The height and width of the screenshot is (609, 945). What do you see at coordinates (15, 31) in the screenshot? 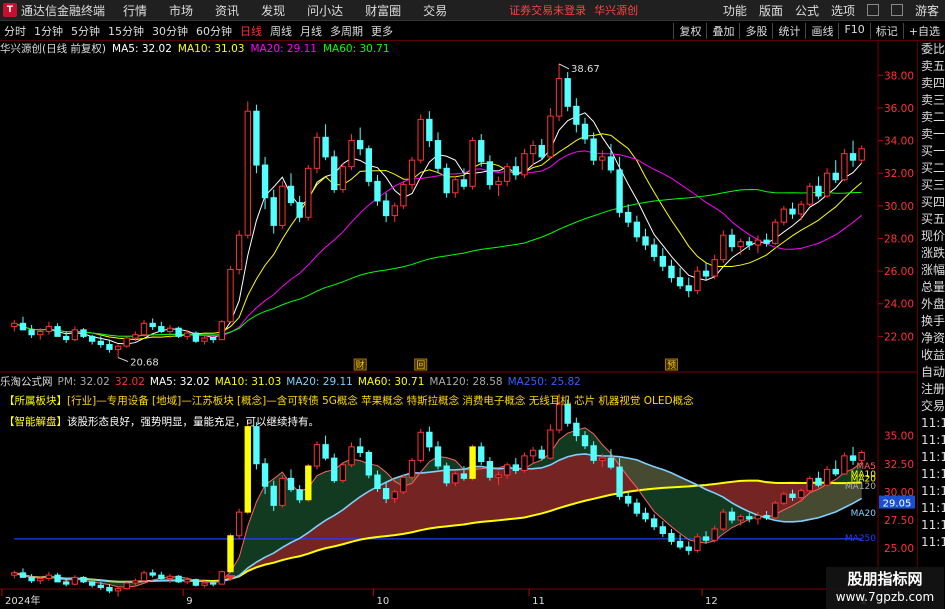
I see `period-tick: 分时` at bounding box center [15, 31].